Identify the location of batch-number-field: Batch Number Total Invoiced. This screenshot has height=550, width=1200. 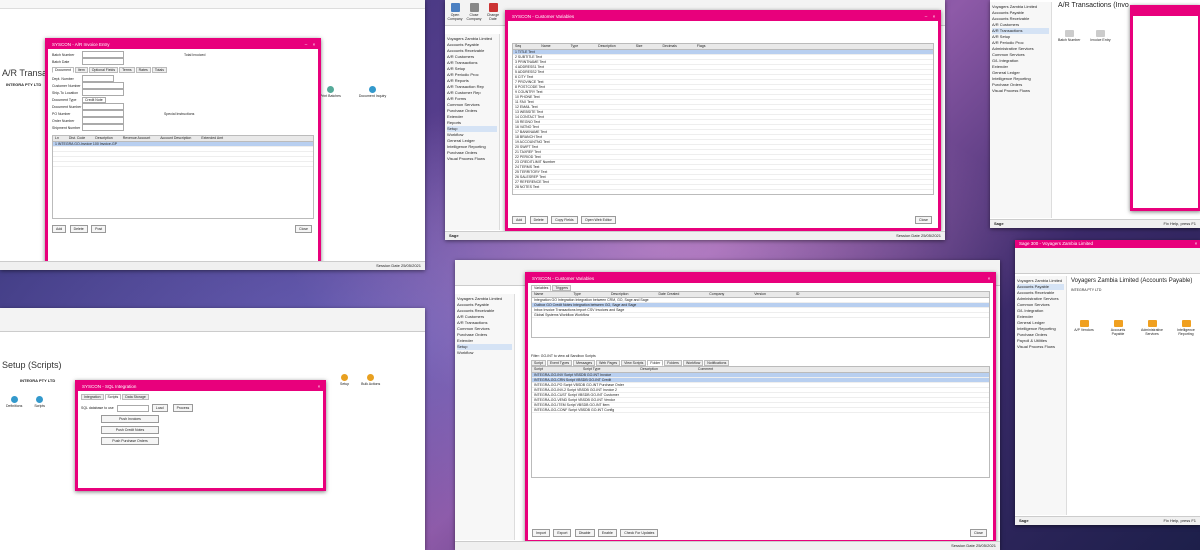
(183, 54).